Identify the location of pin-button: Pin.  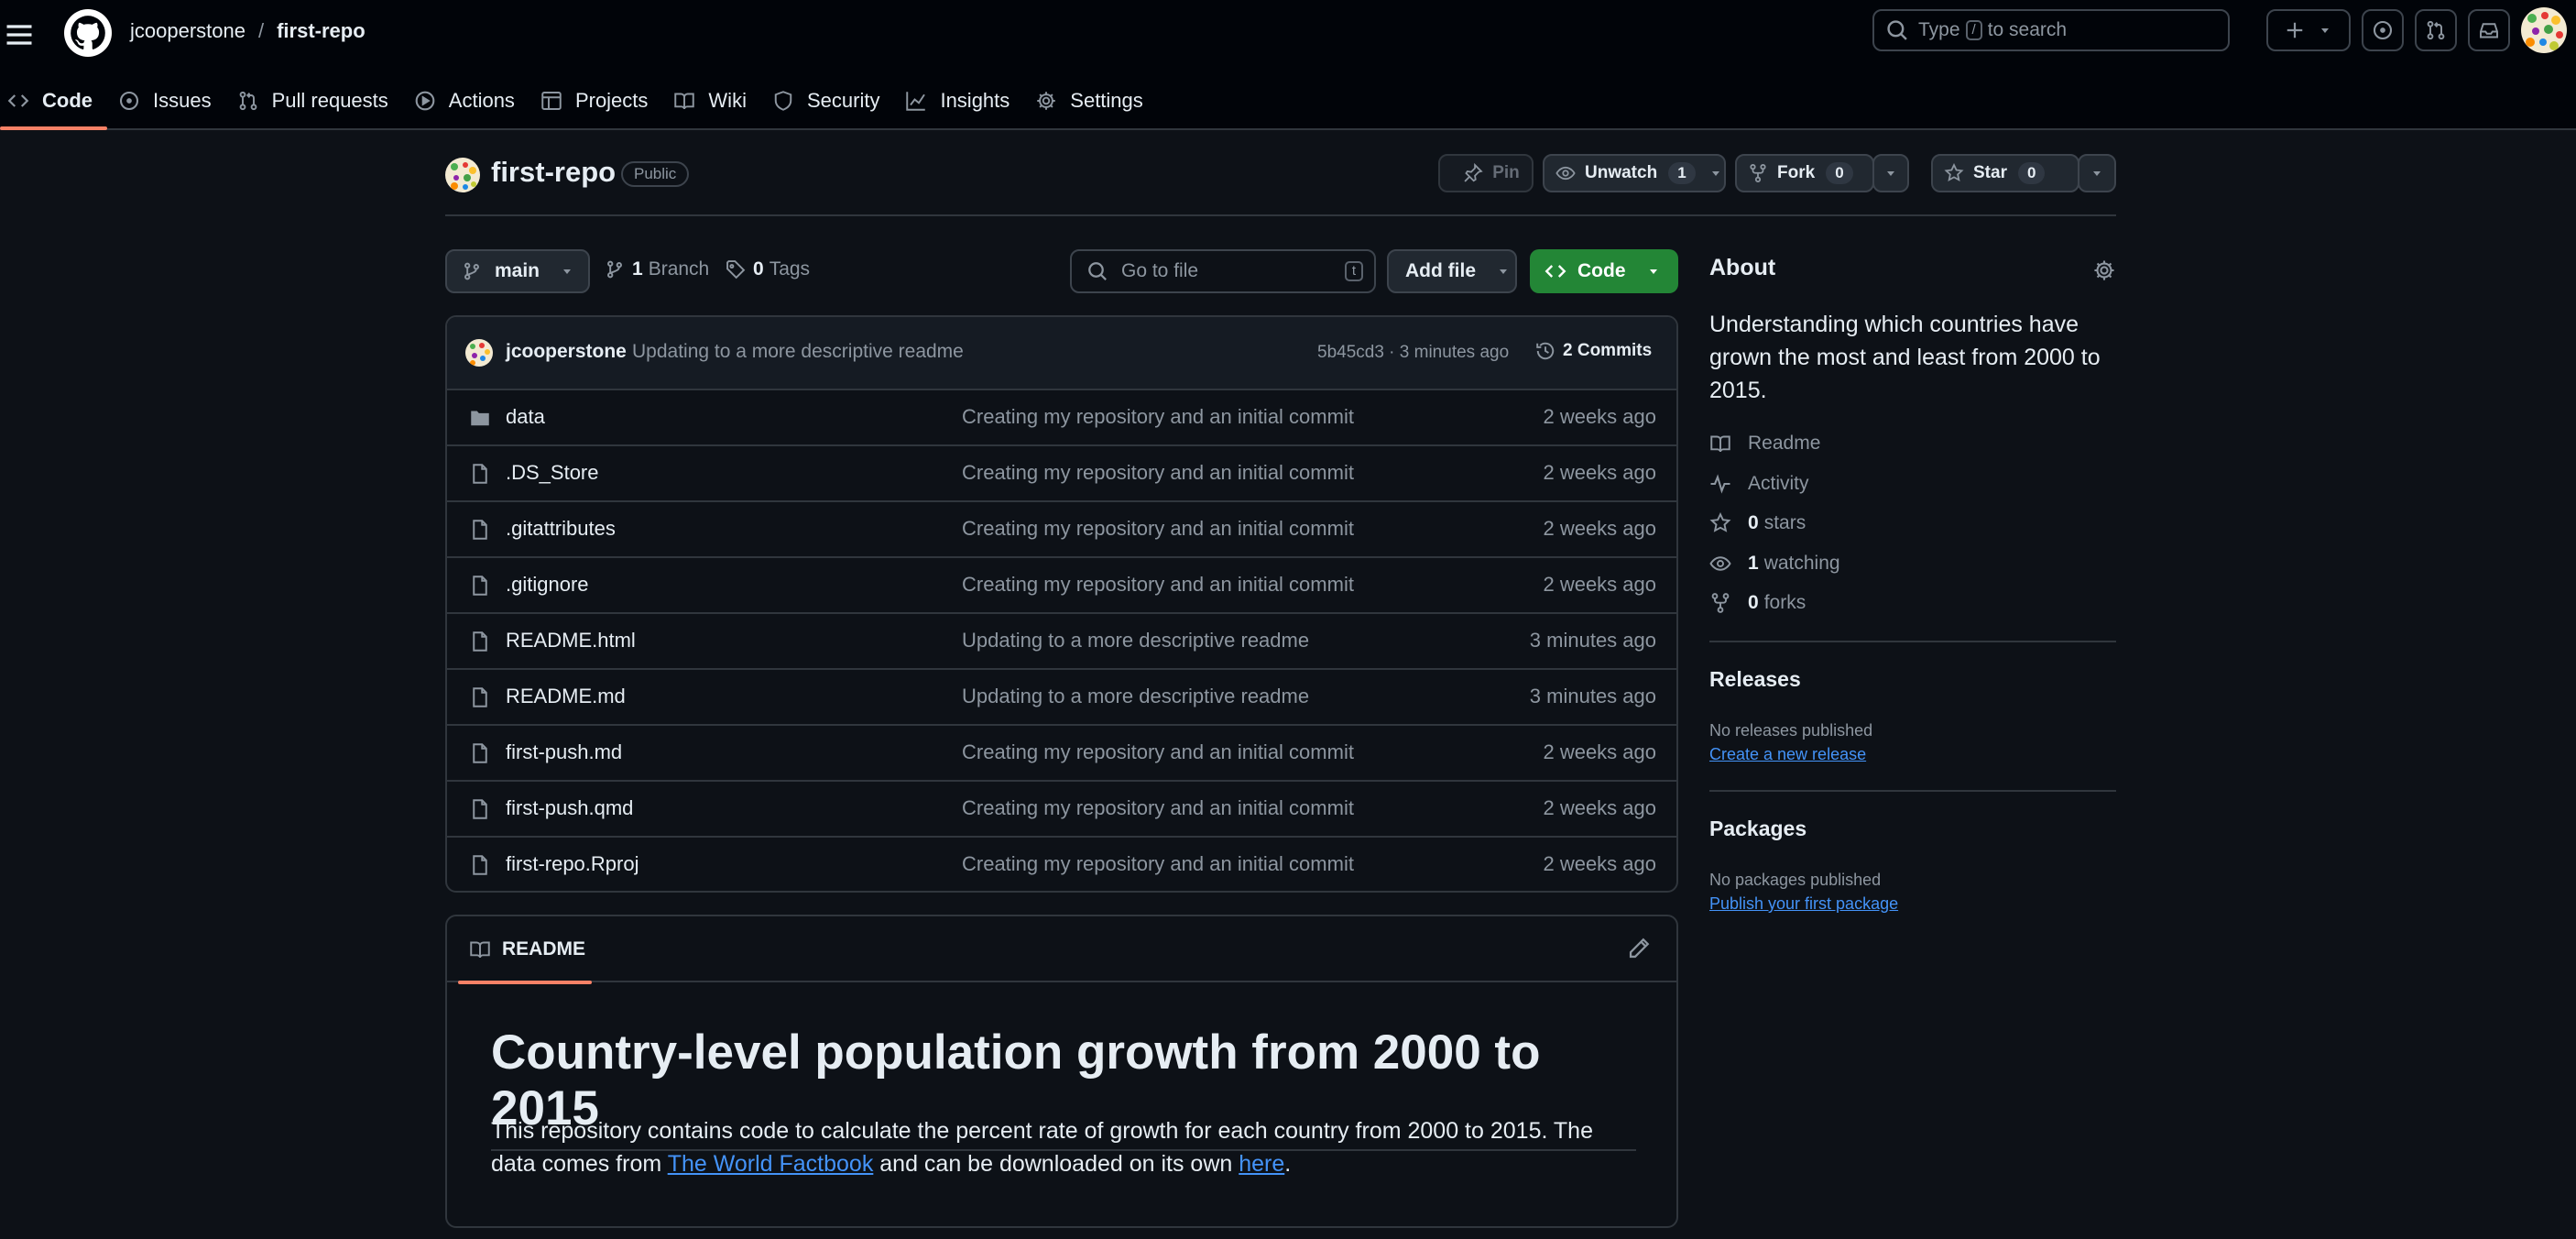
(1486, 173).